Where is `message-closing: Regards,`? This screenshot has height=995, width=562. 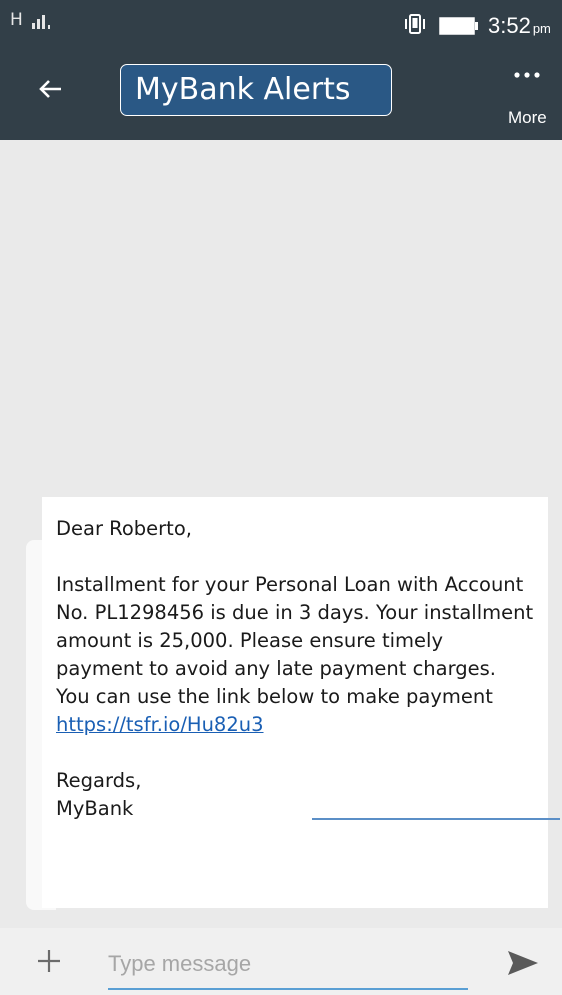 message-closing: Regards, is located at coordinates (99, 780).